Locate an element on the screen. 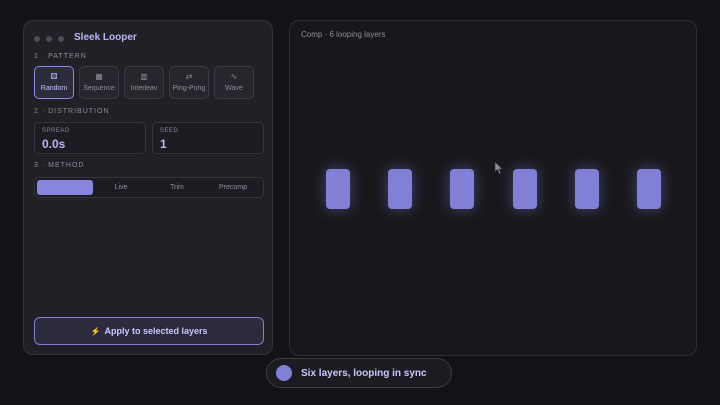  window-dot-minimize is located at coordinates (49, 39).